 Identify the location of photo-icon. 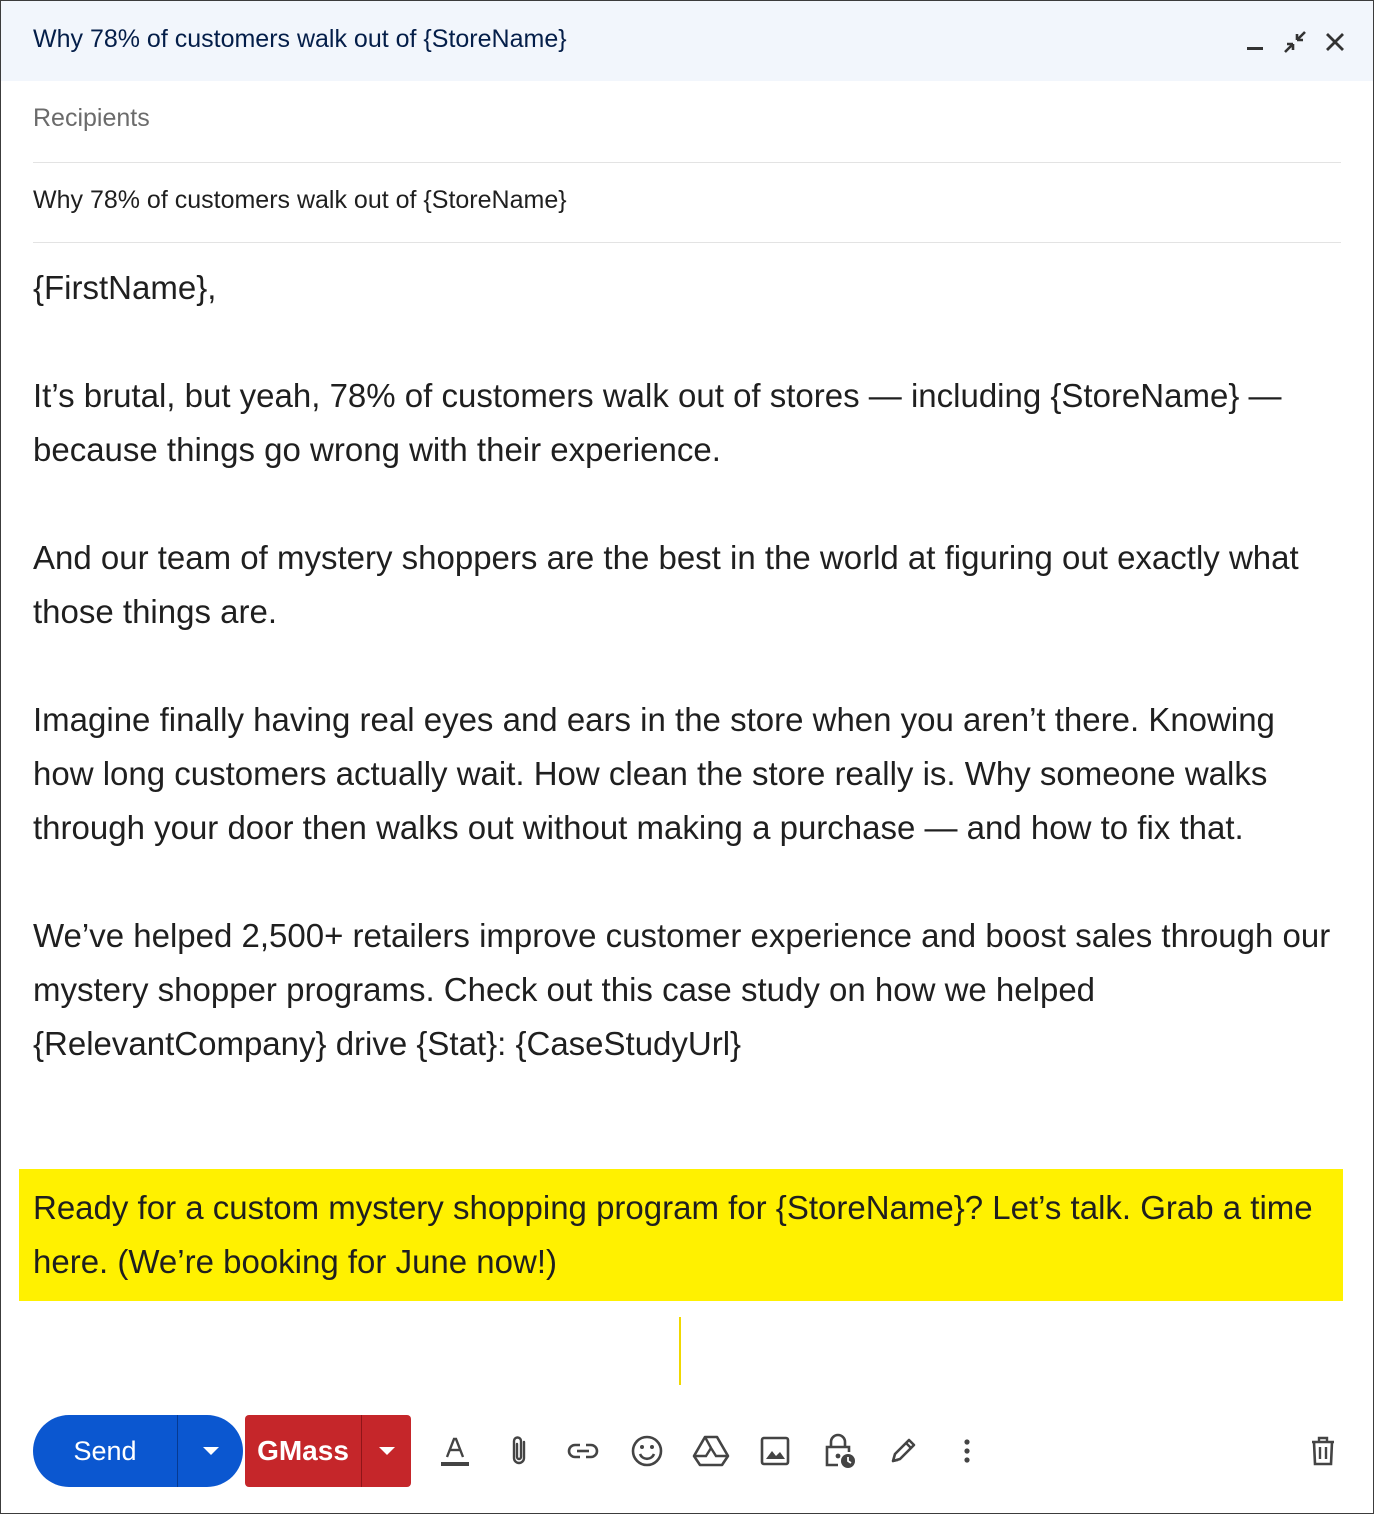
(775, 1451).